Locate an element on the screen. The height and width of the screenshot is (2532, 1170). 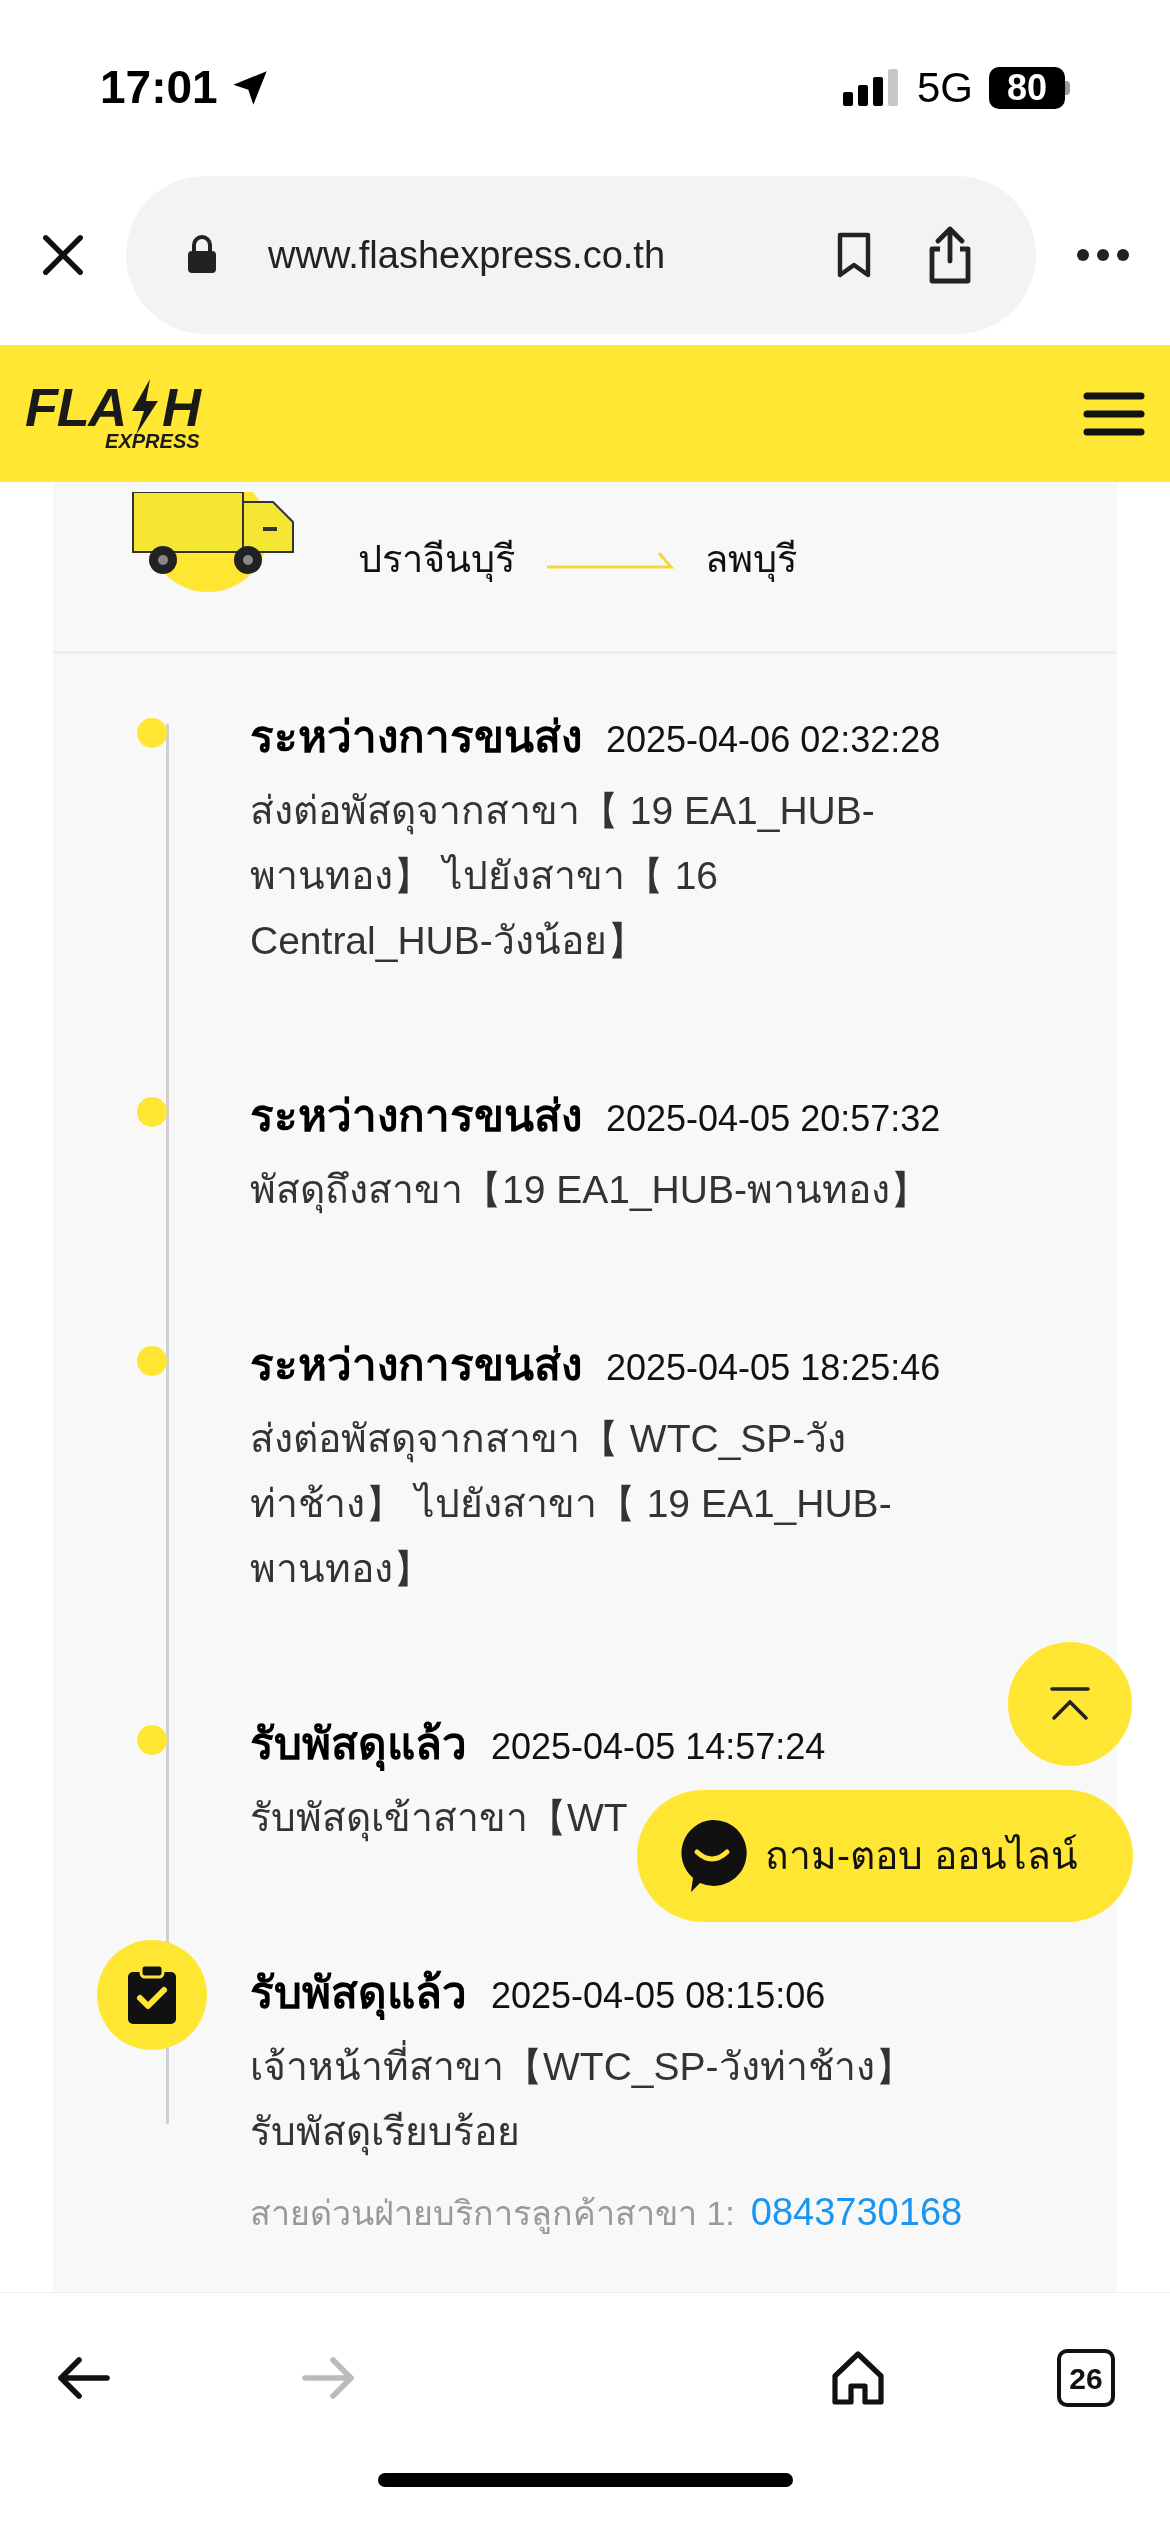
event-time: 2025-04-05 08:15:06 is located at coordinates (658, 1996).